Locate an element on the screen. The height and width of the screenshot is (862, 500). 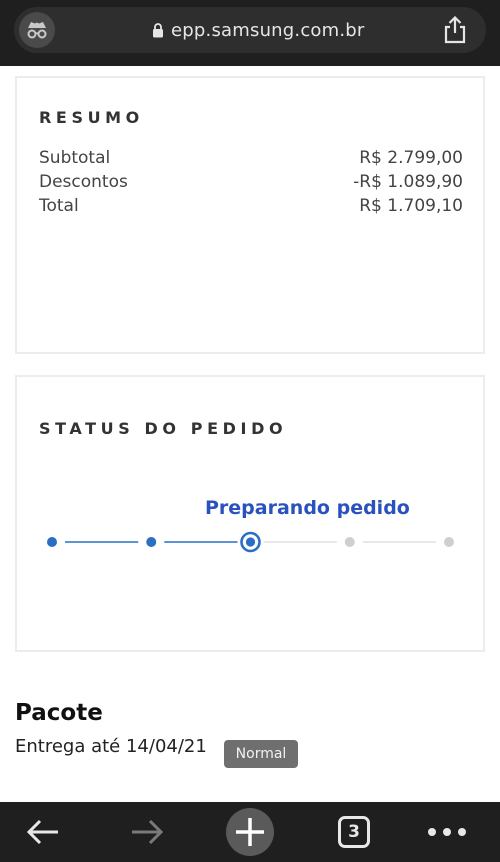
tabs-button: 3 is located at coordinates (354, 832).